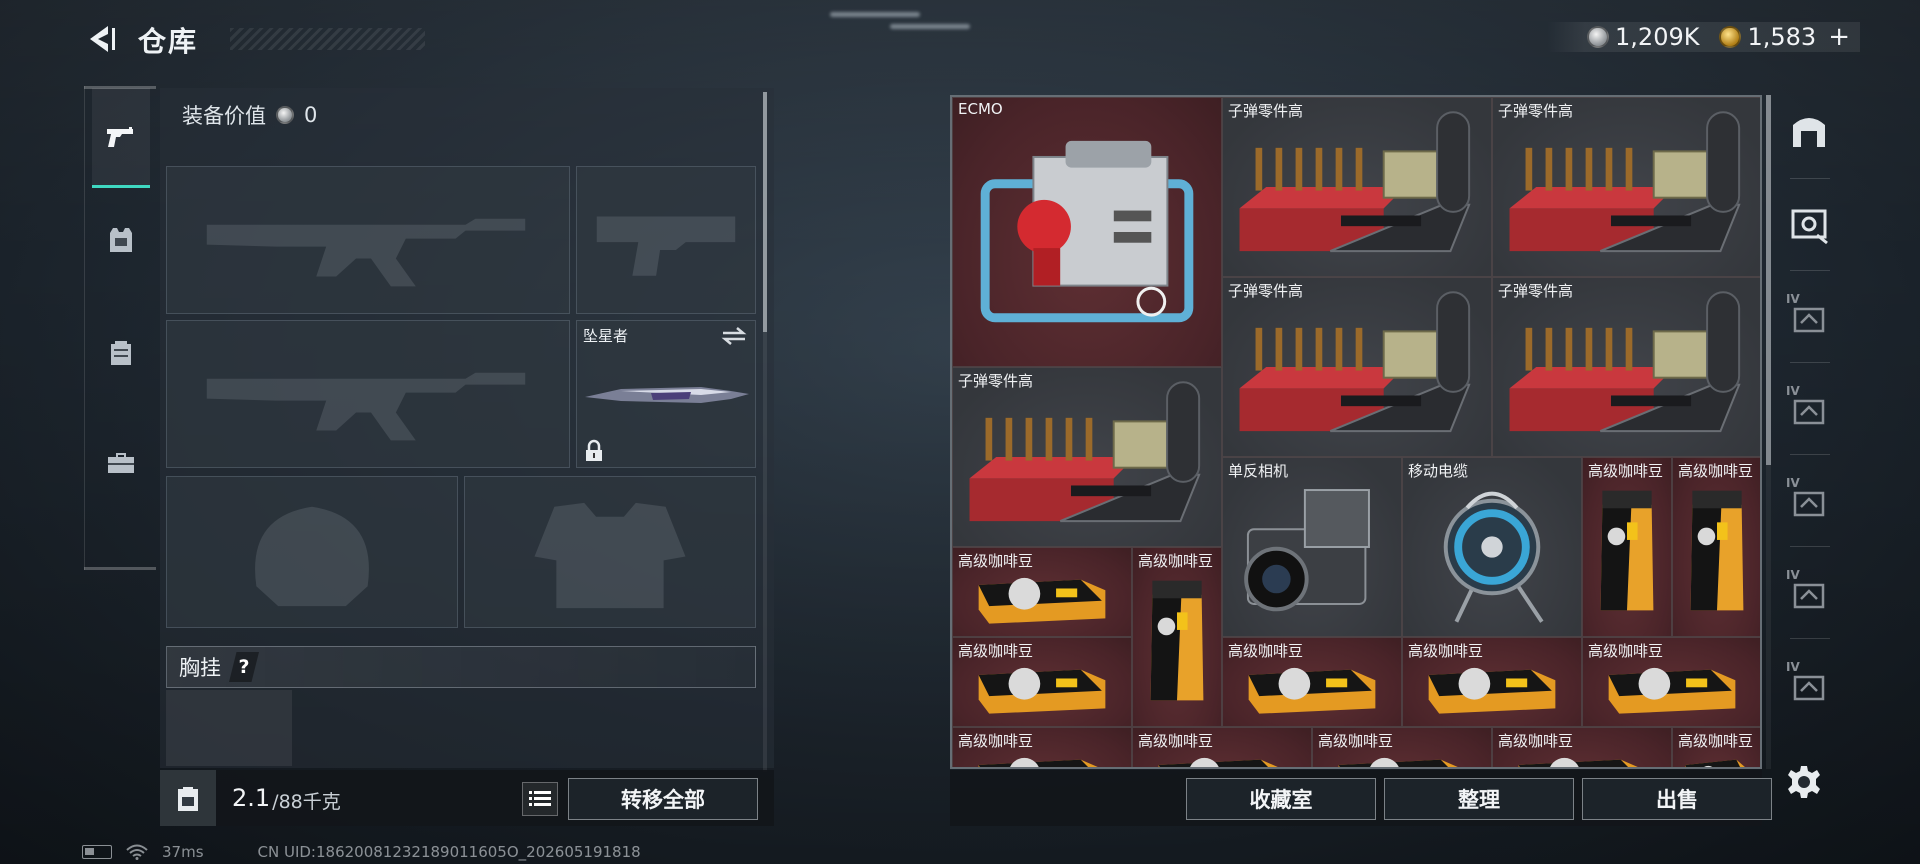 This screenshot has height=864, width=1920. What do you see at coordinates (1479, 799) in the screenshot?
I see `organize-button: 整理` at bounding box center [1479, 799].